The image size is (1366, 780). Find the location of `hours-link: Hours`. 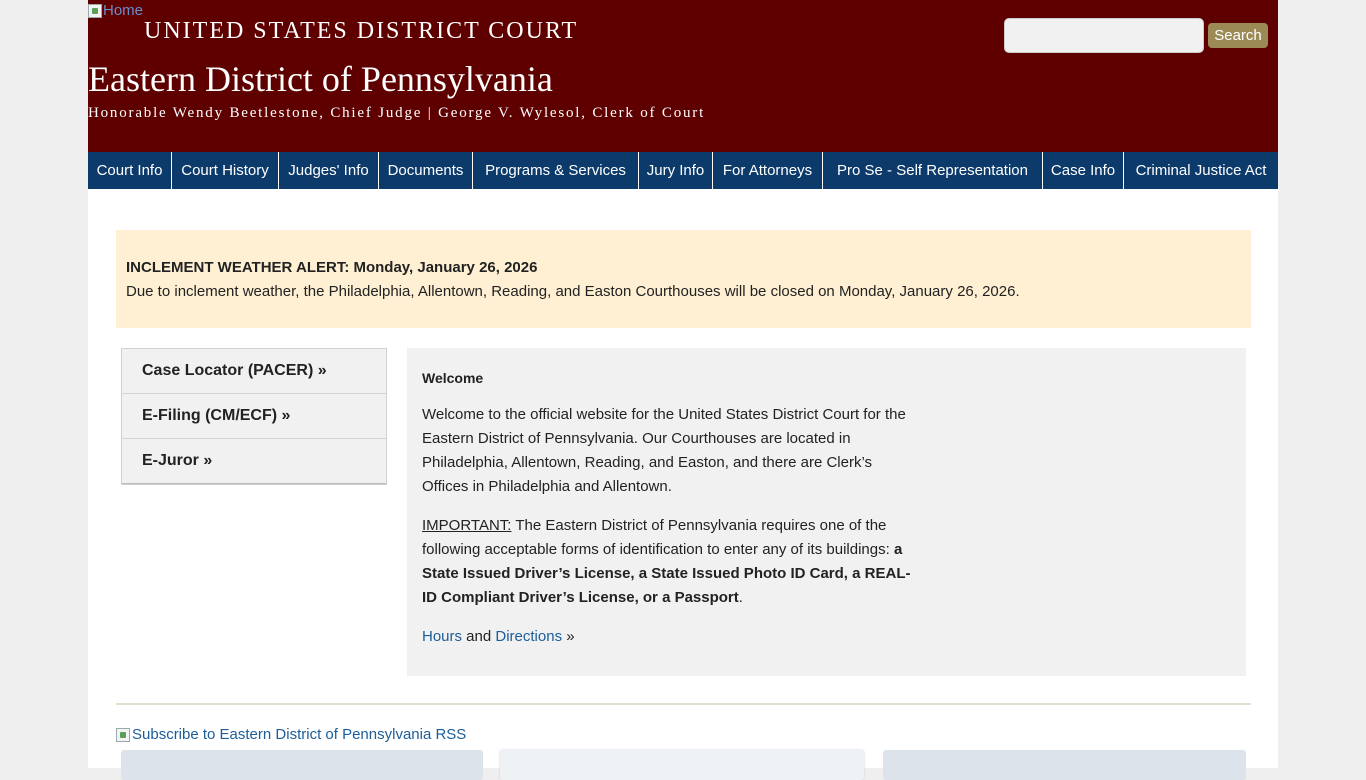

hours-link: Hours is located at coordinates (442, 636).